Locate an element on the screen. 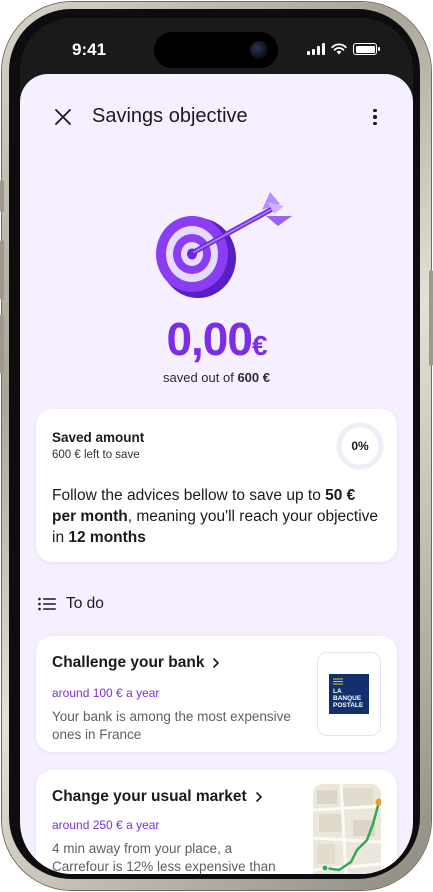 This screenshot has height=892, width=433. la-banque-postale-logo: LA BANQUE POSTALE is located at coordinates (349, 694).